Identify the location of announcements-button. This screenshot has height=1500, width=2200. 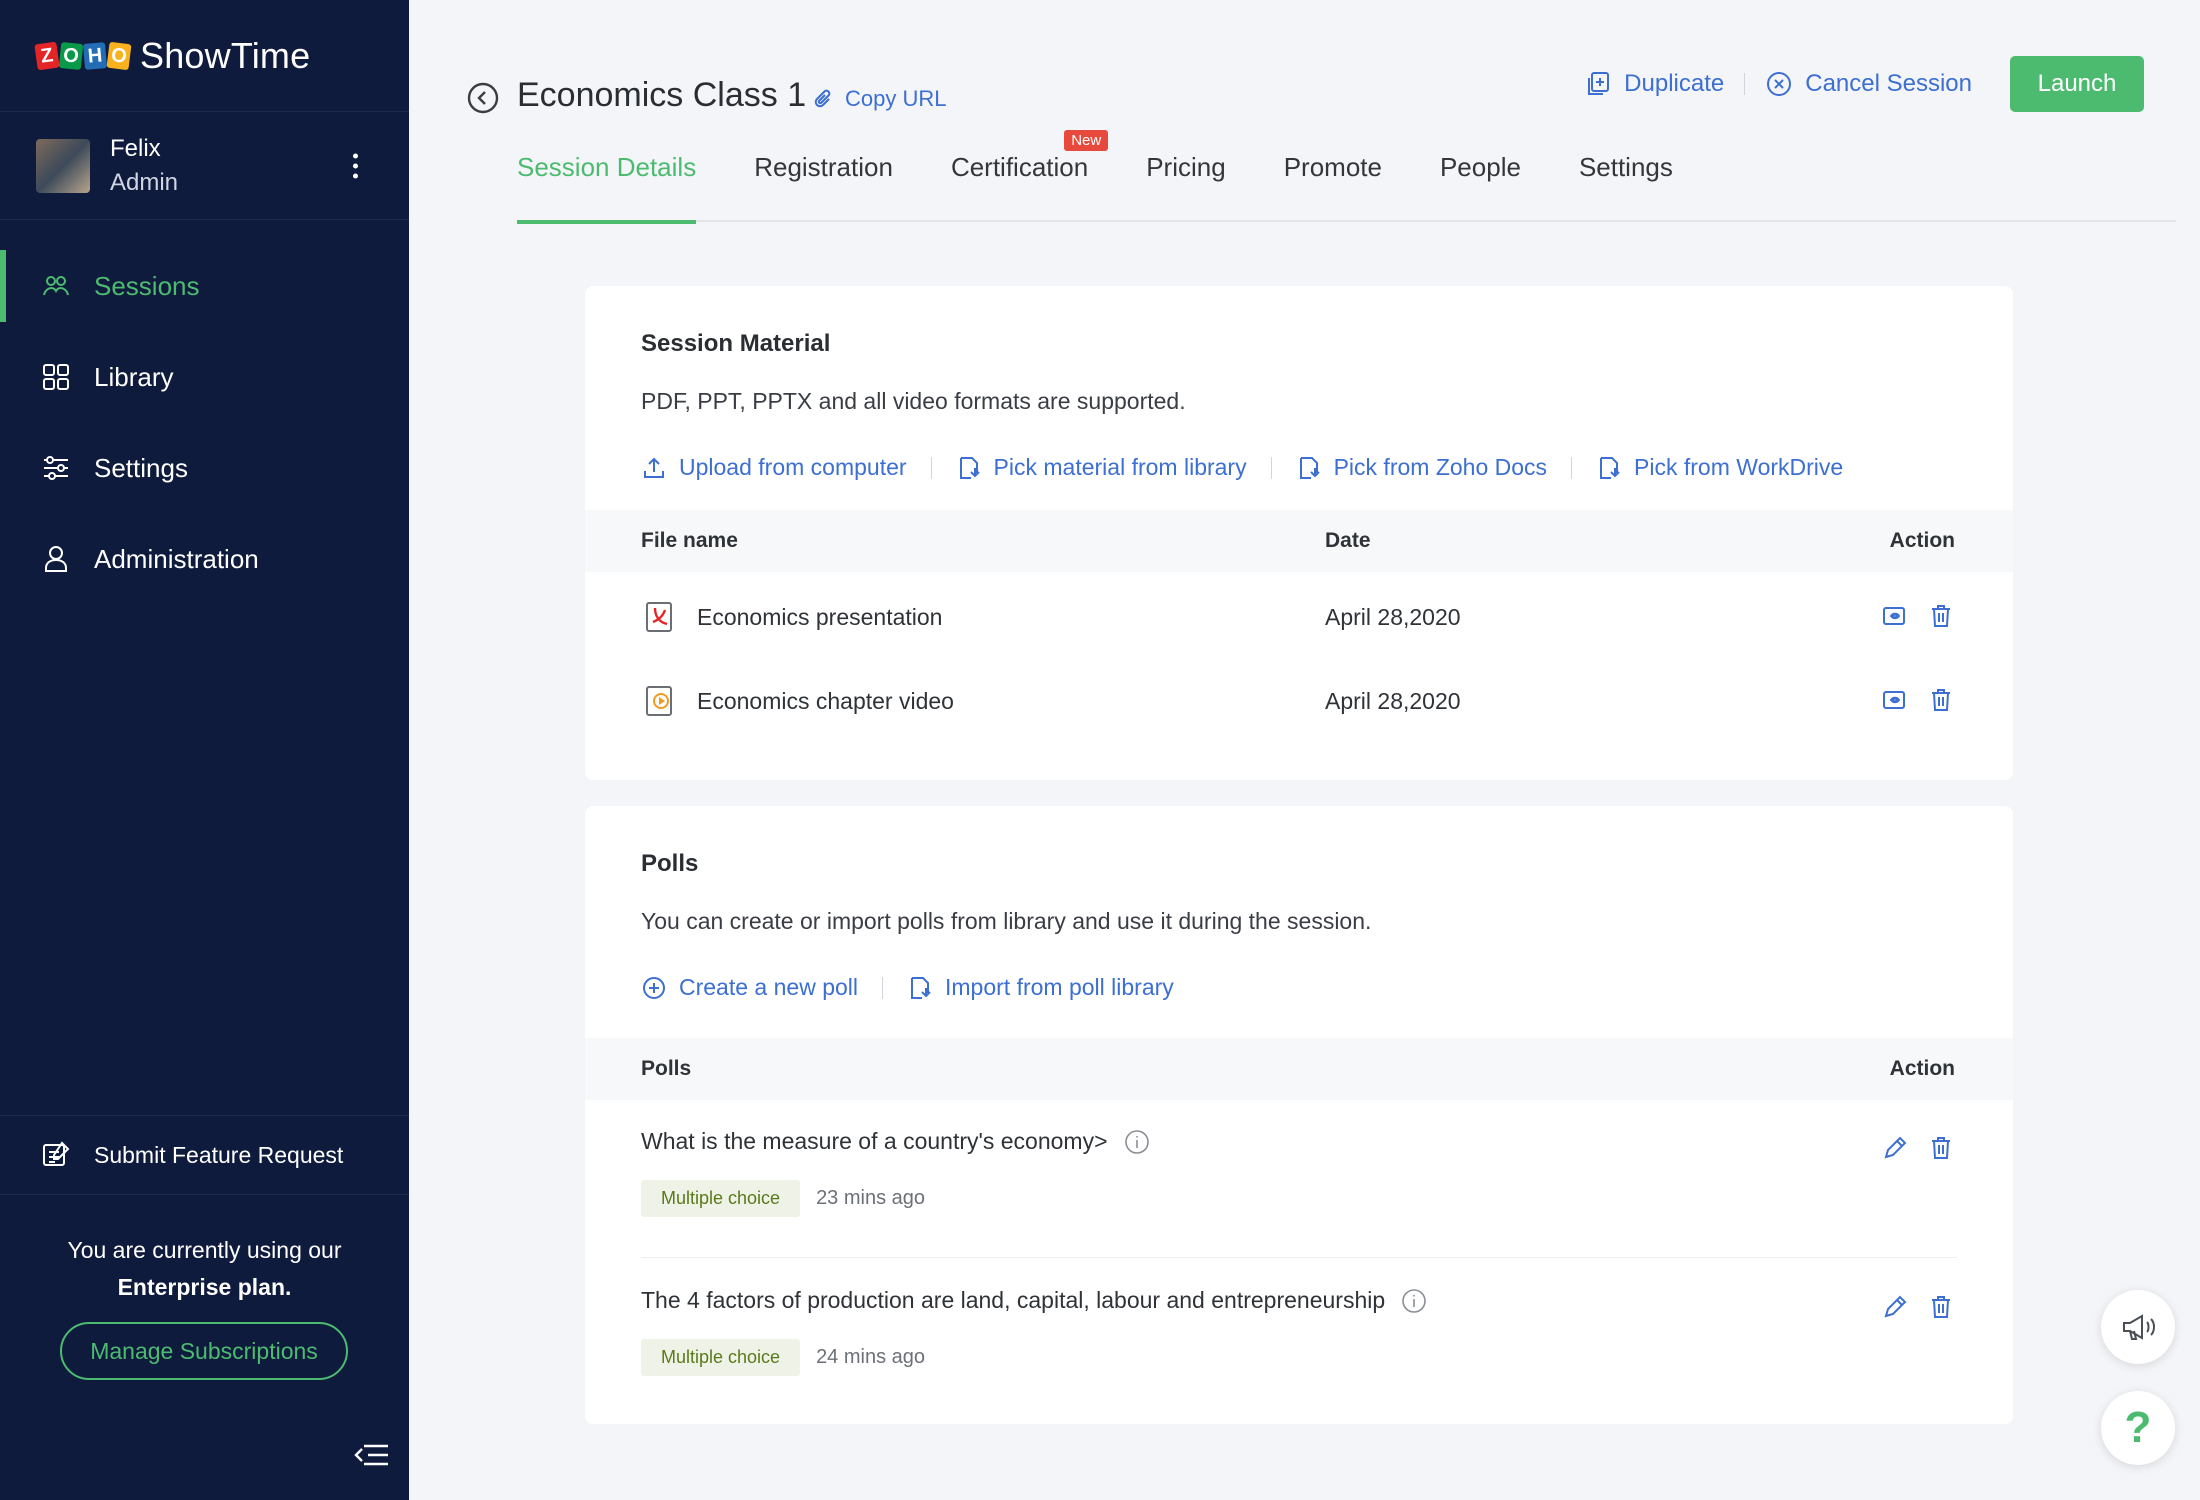
(2138, 1327).